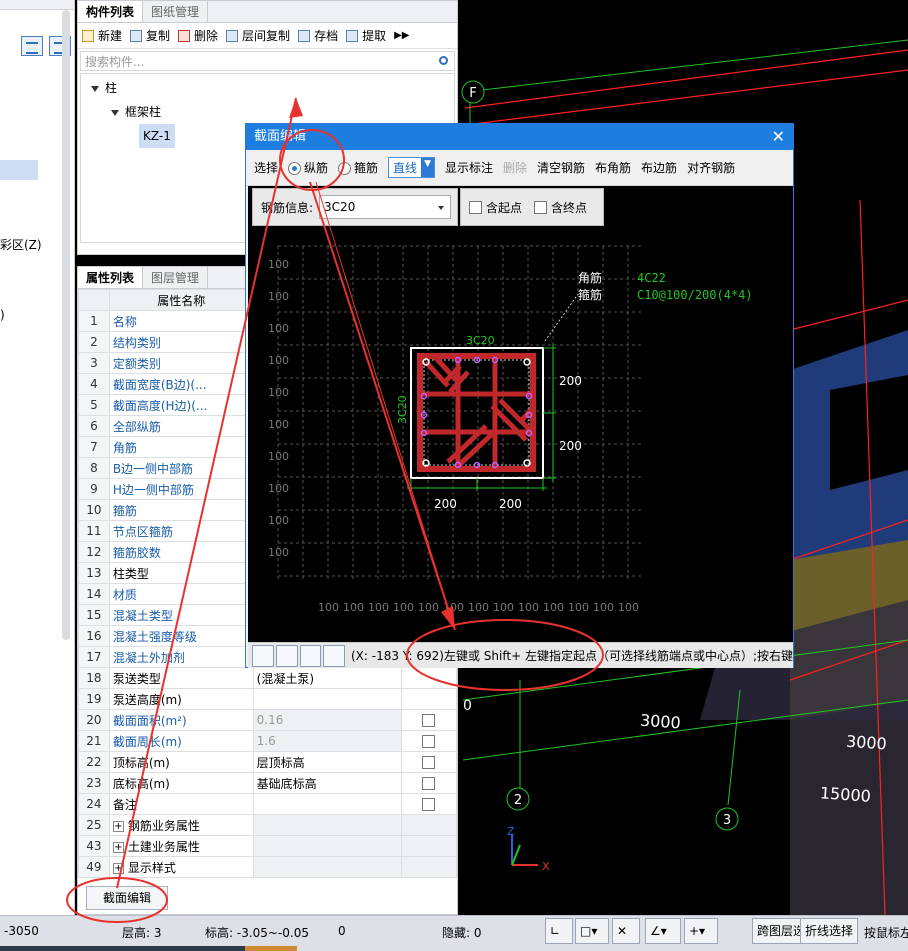 Image resolution: width=908 pixels, height=951 pixels. Describe the element at coordinates (111, 11) in the screenshot. I see `tab-component-list: 构件列表` at that location.